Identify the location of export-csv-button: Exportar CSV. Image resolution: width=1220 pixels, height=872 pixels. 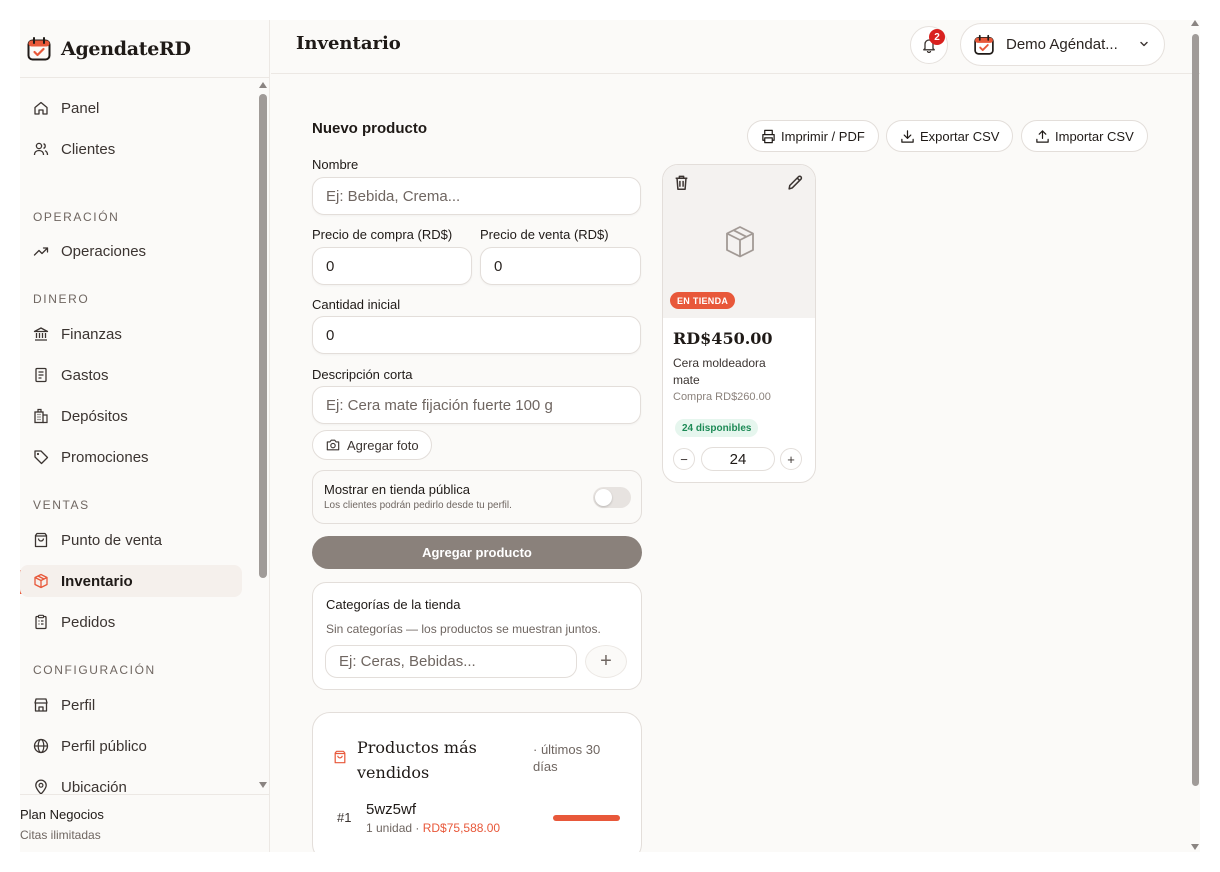
(950, 136).